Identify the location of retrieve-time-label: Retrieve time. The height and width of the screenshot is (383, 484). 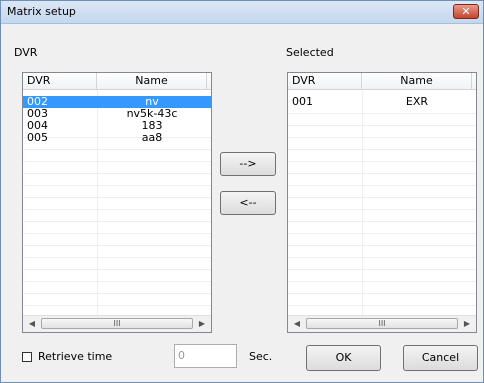
(75, 356).